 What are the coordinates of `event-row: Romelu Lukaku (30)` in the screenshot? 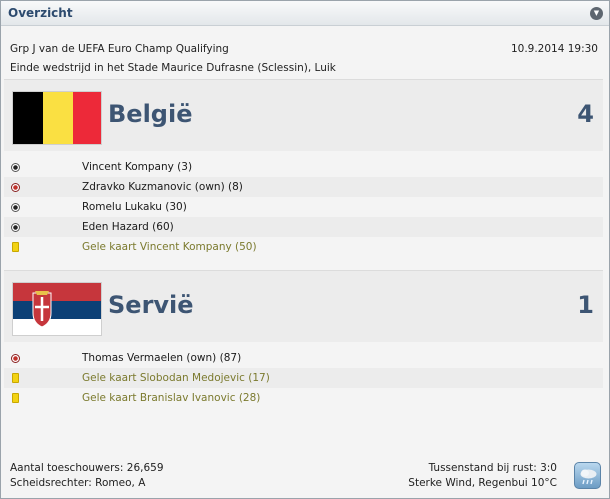 It's located at (303, 207).